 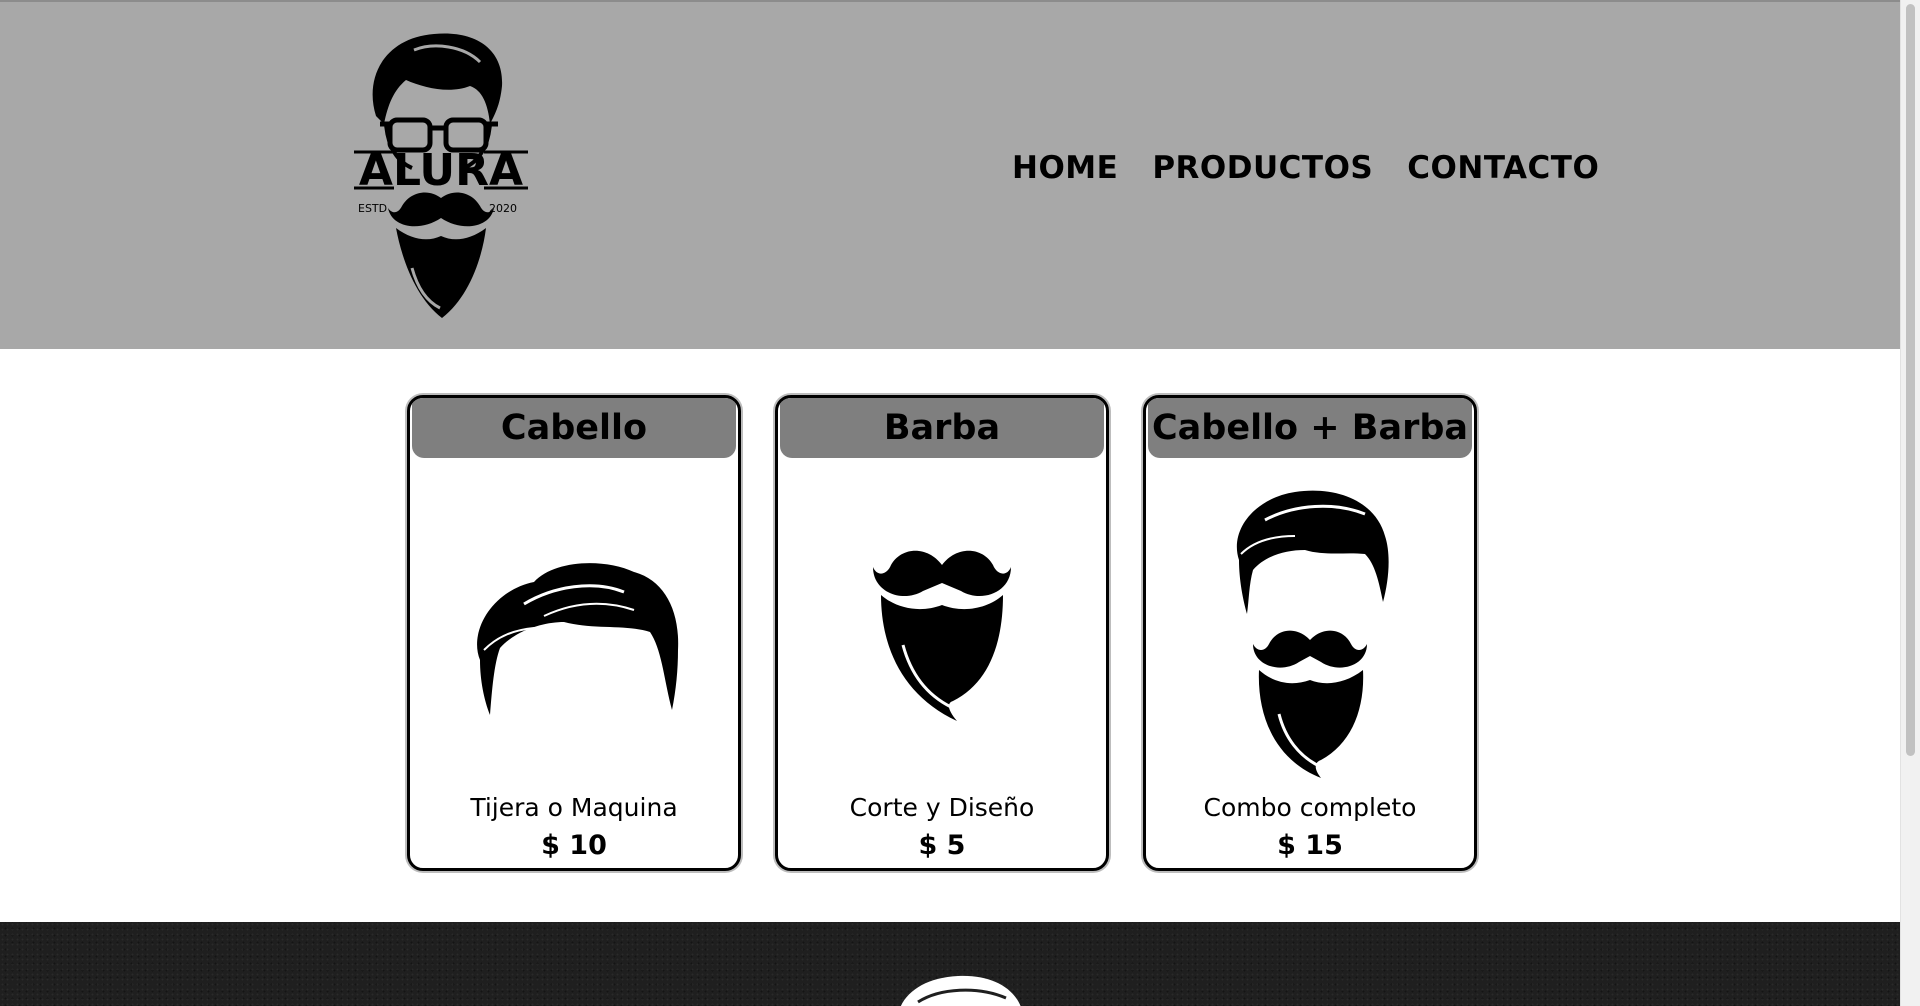 I want to click on product-card-cabello-barba: Cabello + Barba Combo completo $ 15, so click(x=1310, y=633).